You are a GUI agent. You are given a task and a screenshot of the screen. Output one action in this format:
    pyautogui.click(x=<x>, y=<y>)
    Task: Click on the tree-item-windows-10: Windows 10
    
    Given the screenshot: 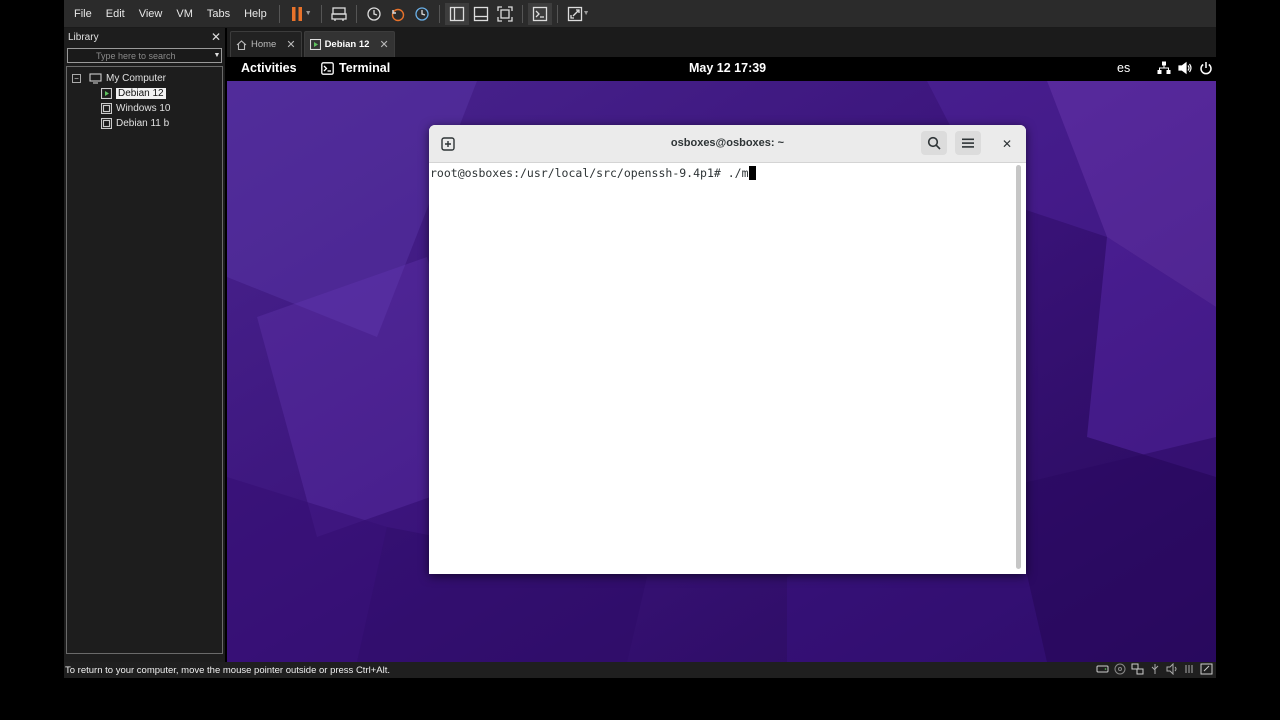 What is the action you would take?
    pyautogui.click(x=144, y=108)
    